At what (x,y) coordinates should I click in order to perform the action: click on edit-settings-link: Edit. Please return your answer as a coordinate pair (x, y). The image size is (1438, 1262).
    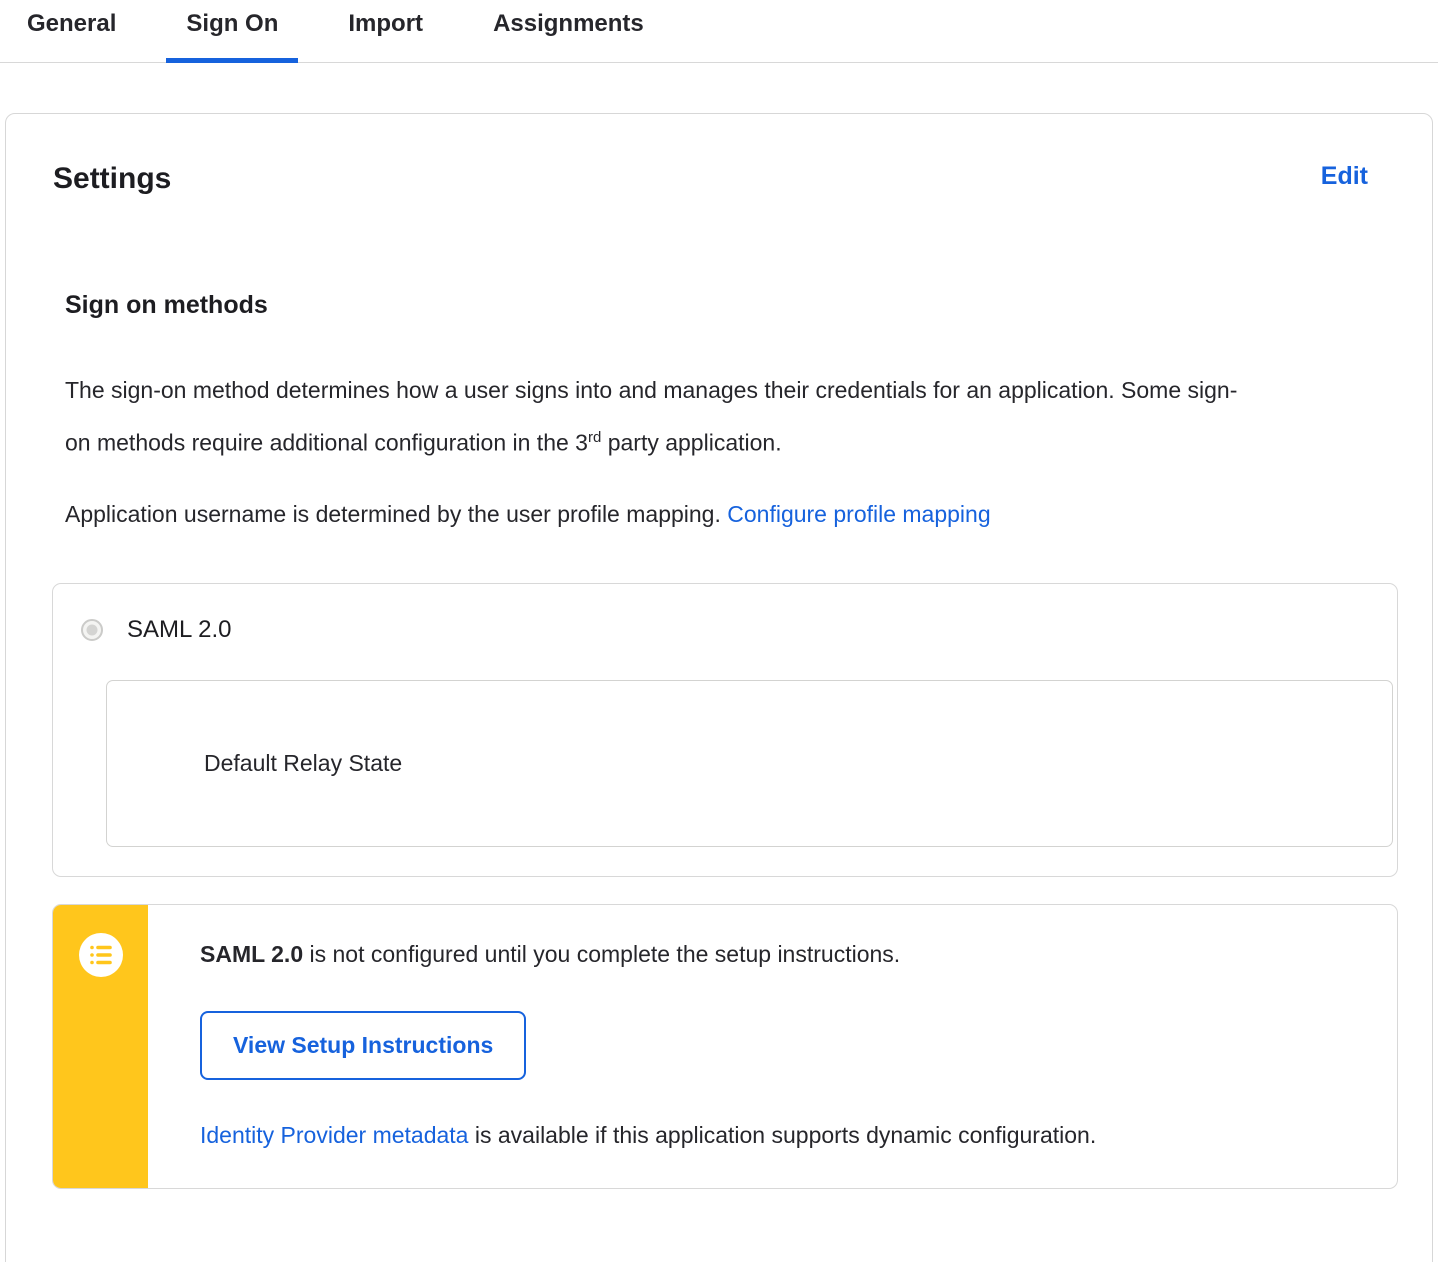
    Looking at the image, I should click on (1344, 176).